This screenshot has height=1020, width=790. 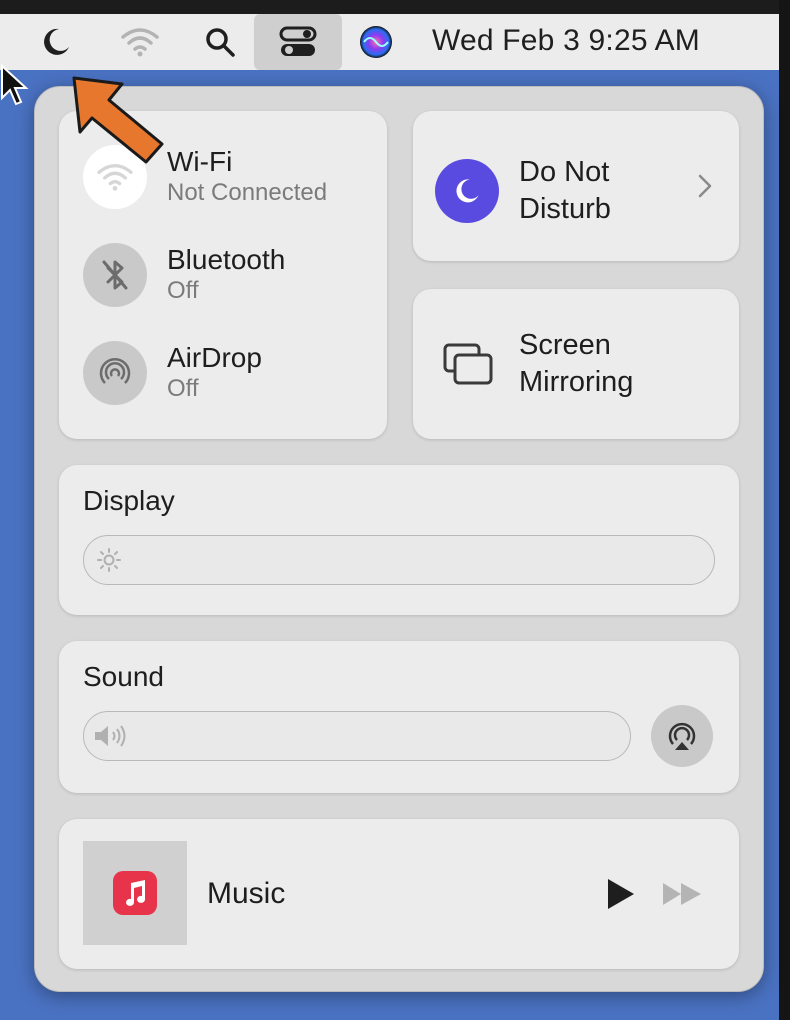 I want to click on music-app-icon, so click(x=135, y=893).